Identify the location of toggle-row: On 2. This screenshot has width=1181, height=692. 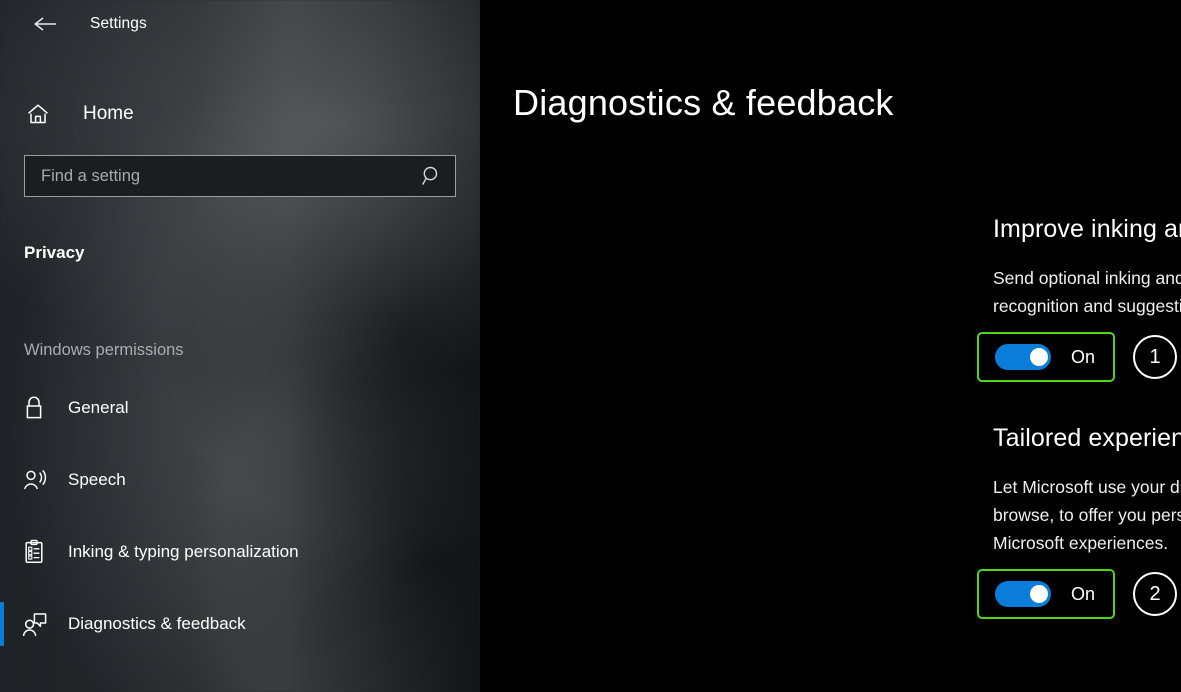
(1079, 594).